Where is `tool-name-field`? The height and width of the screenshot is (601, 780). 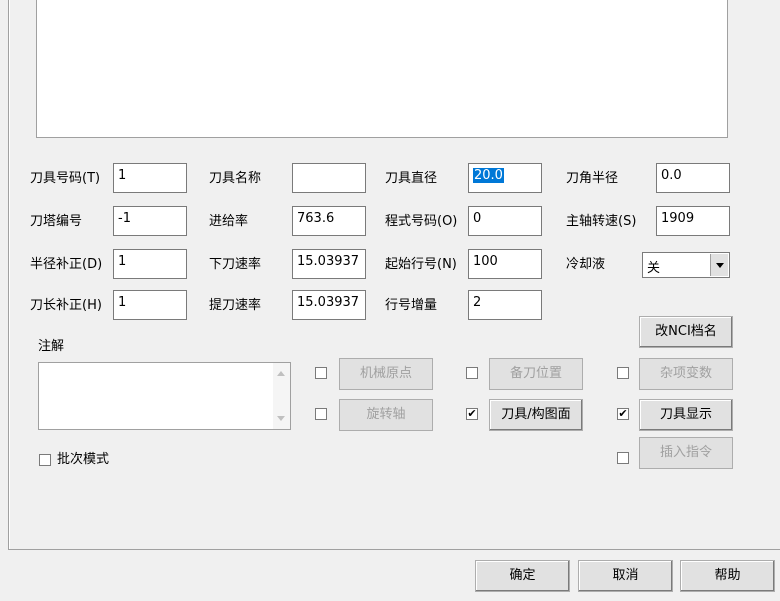 tool-name-field is located at coordinates (329, 178).